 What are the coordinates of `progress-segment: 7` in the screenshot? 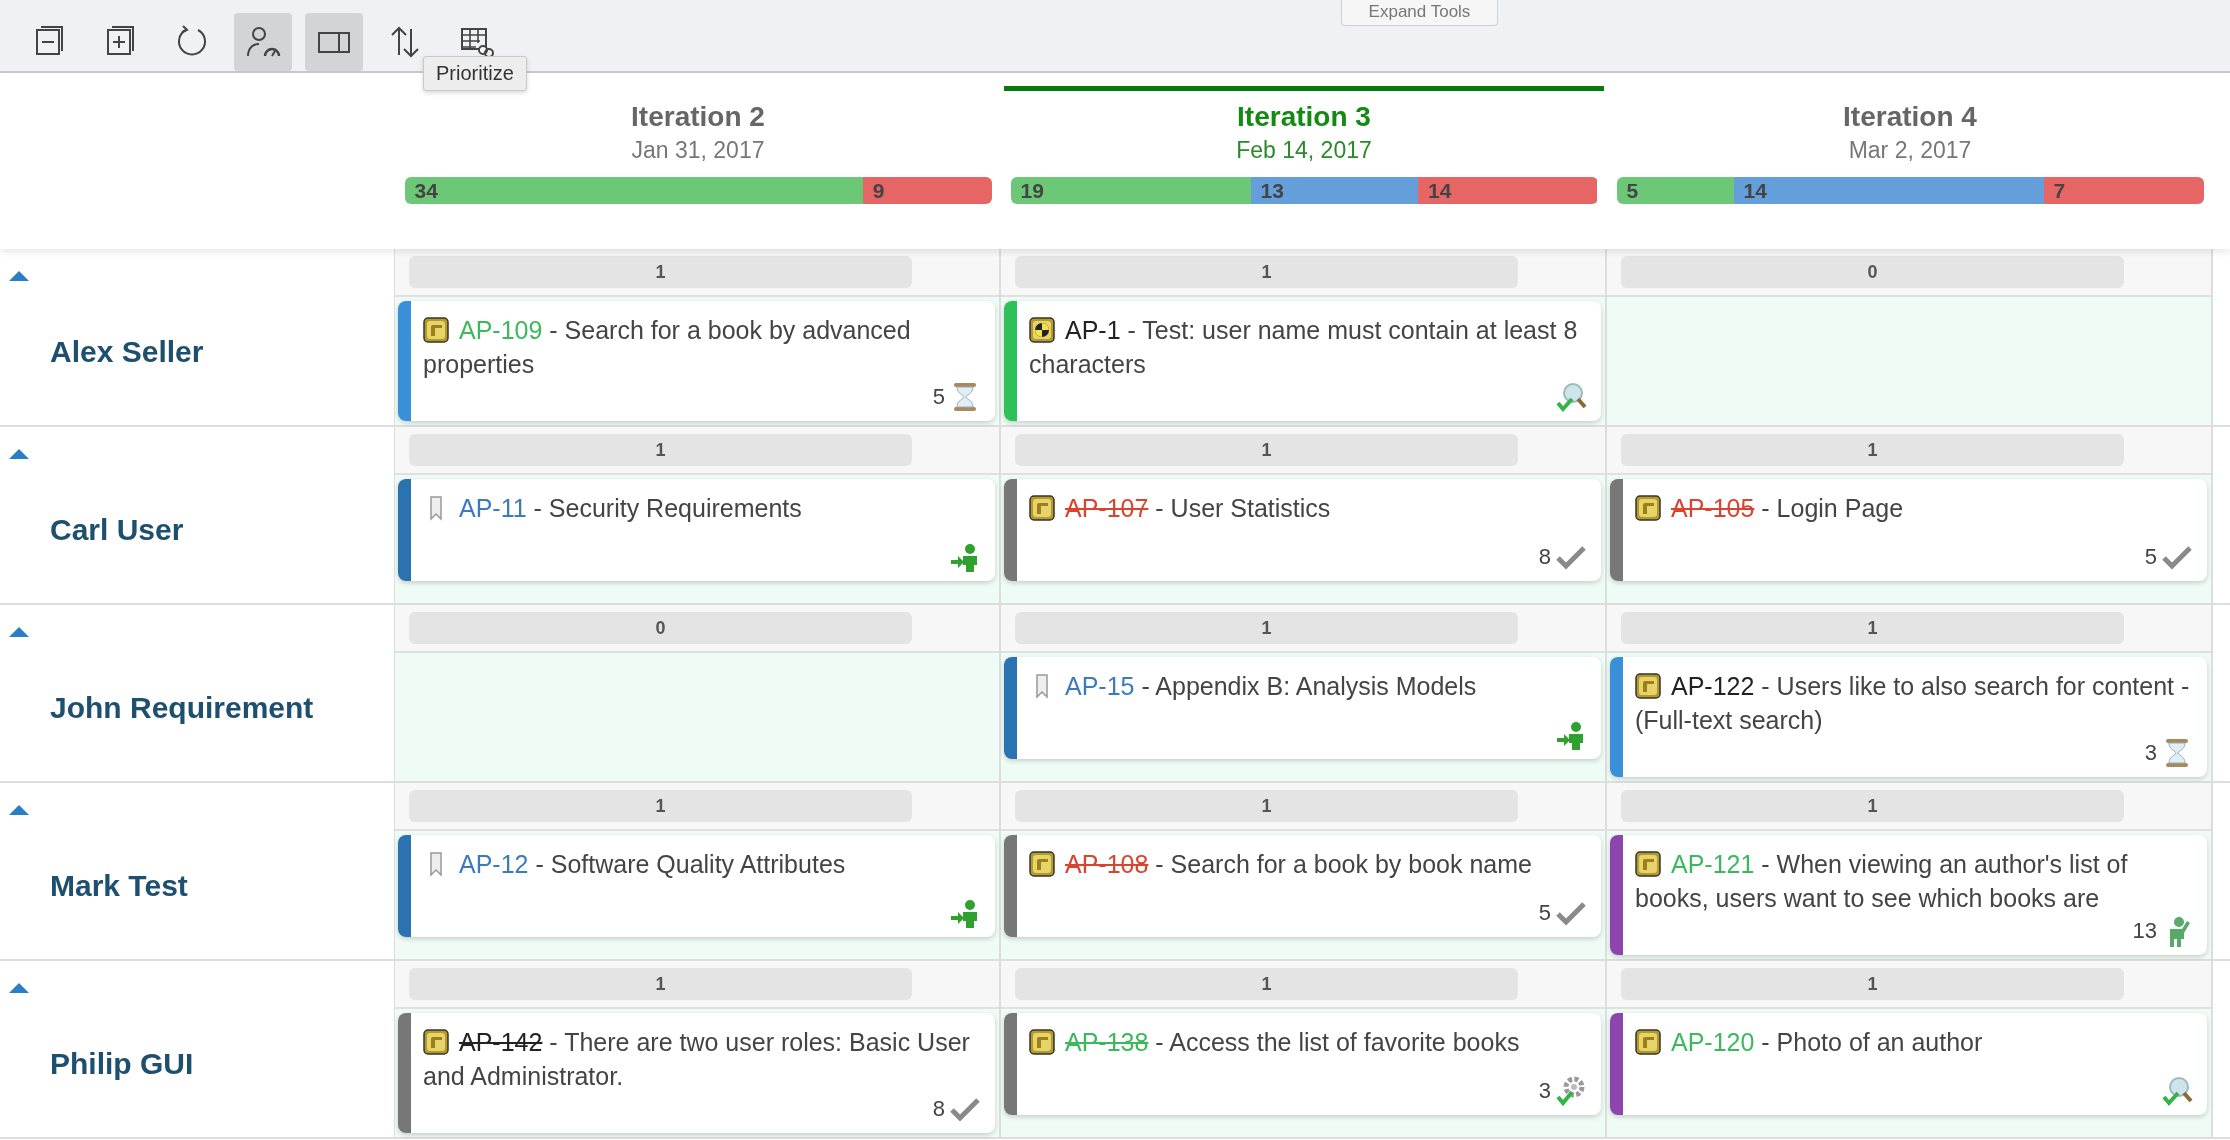 It's located at (2123, 190).